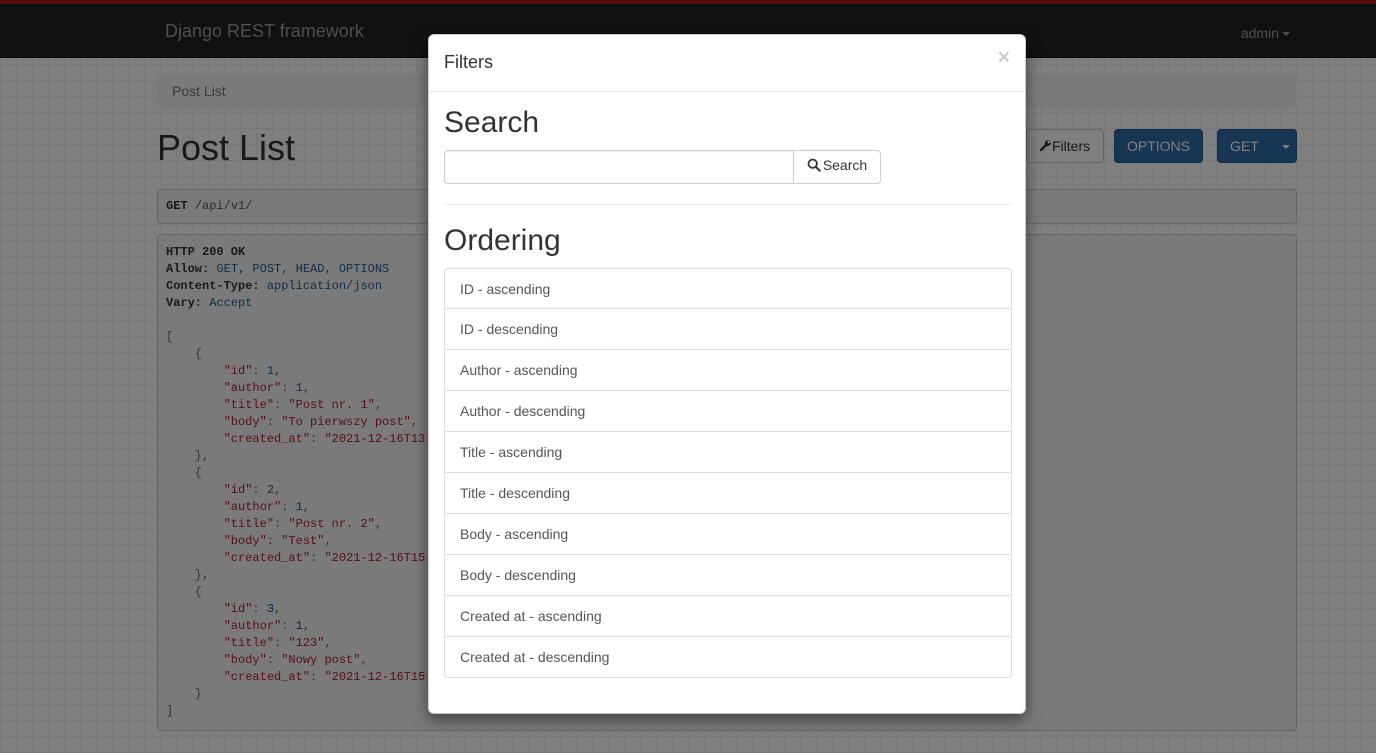 The width and height of the screenshot is (1376, 753). I want to click on search-input, so click(619, 167).